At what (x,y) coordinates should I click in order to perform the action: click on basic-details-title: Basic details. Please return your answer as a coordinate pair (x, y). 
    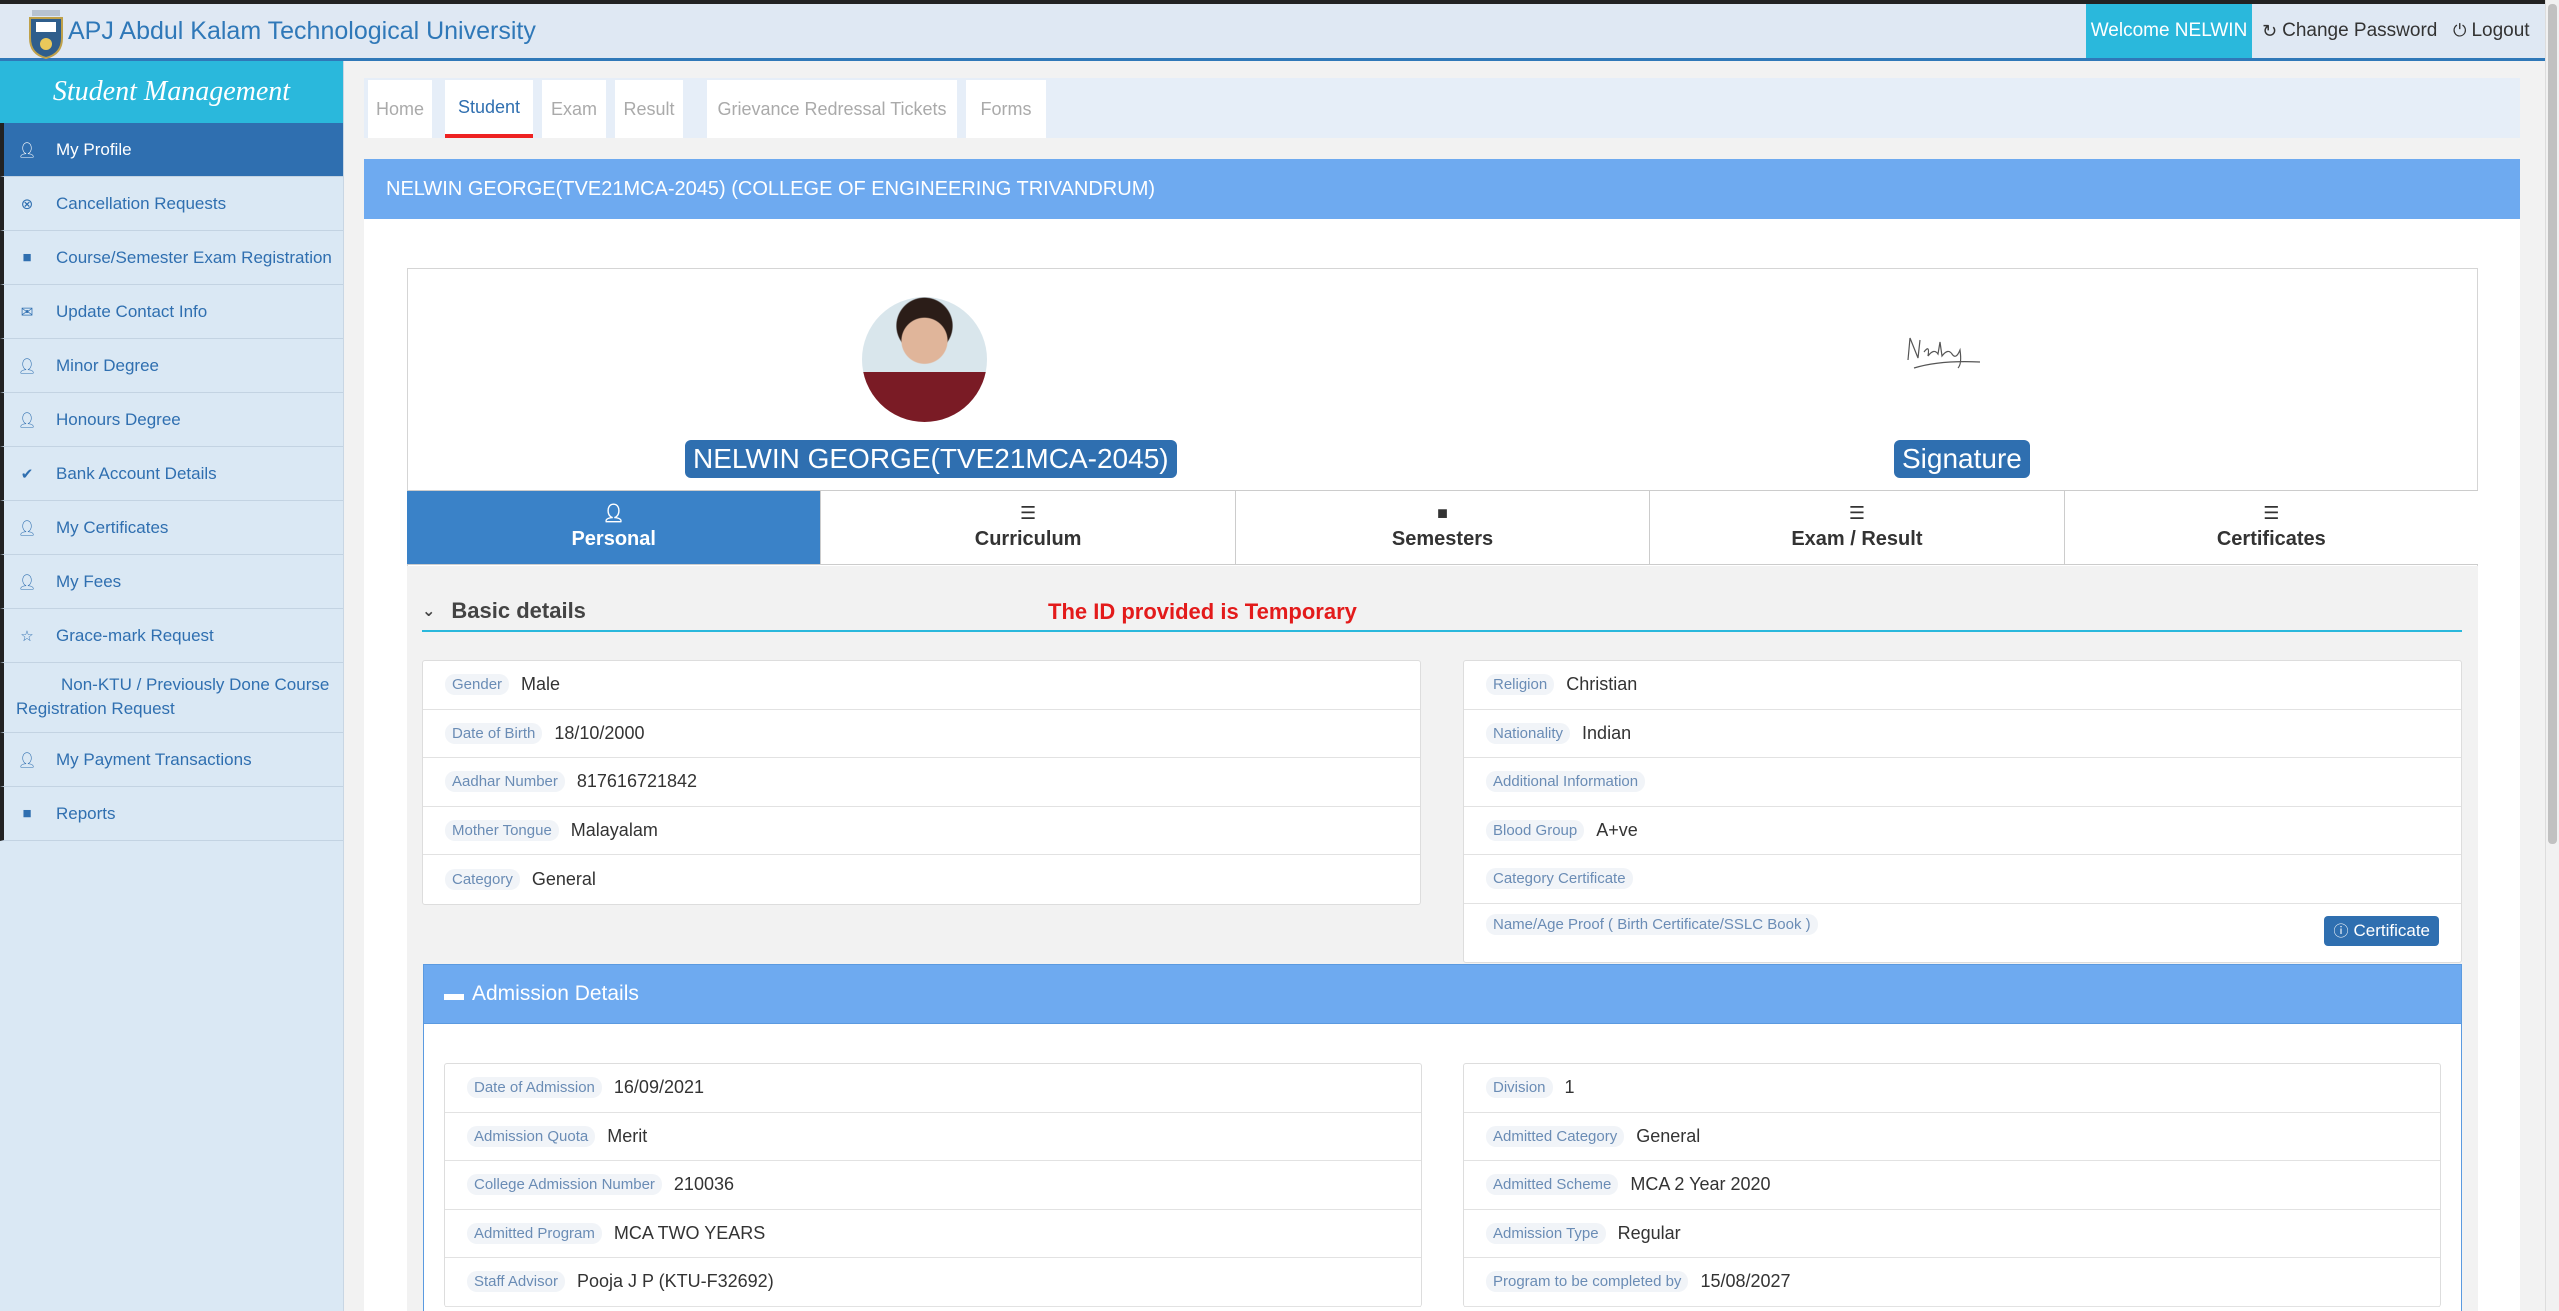
    Looking at the image, I should click on (518, 610).